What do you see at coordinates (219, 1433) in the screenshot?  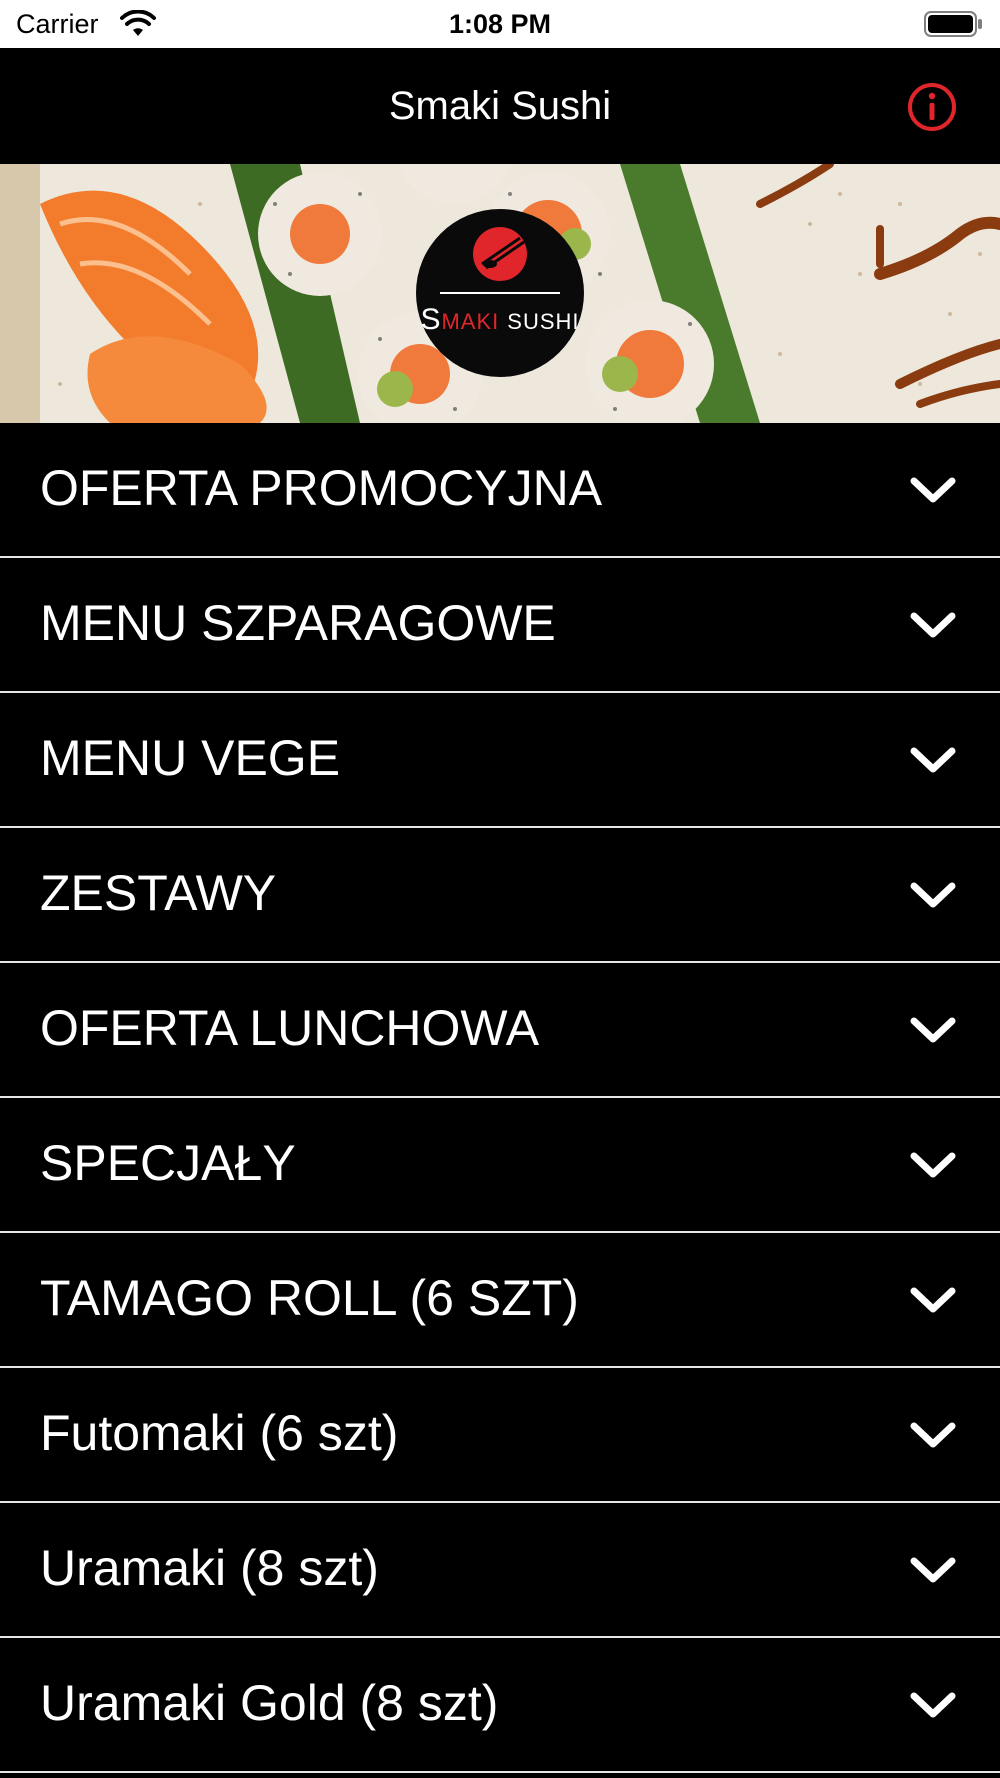 I see `menu-category-label: Futomaki (6 szt)` at bounding box center [219, 1433].